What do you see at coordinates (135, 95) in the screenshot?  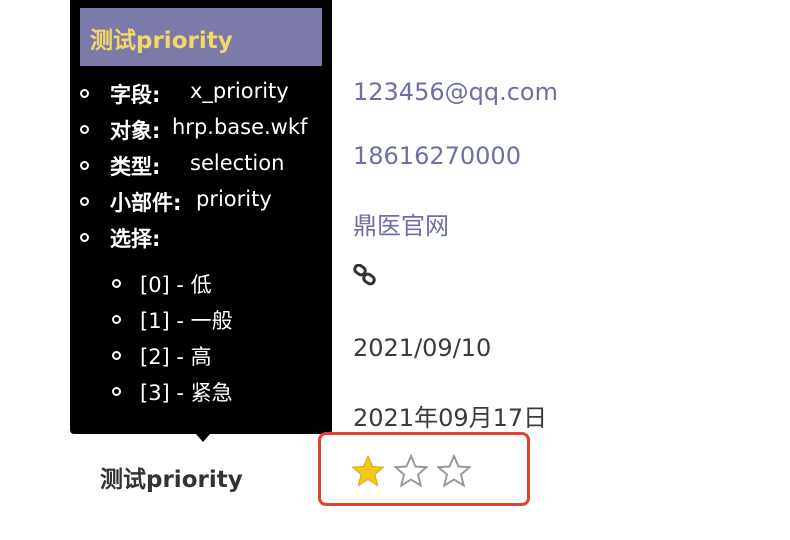 I see `tooltip-row-label: 字段:` at bounding box center [135, 95].